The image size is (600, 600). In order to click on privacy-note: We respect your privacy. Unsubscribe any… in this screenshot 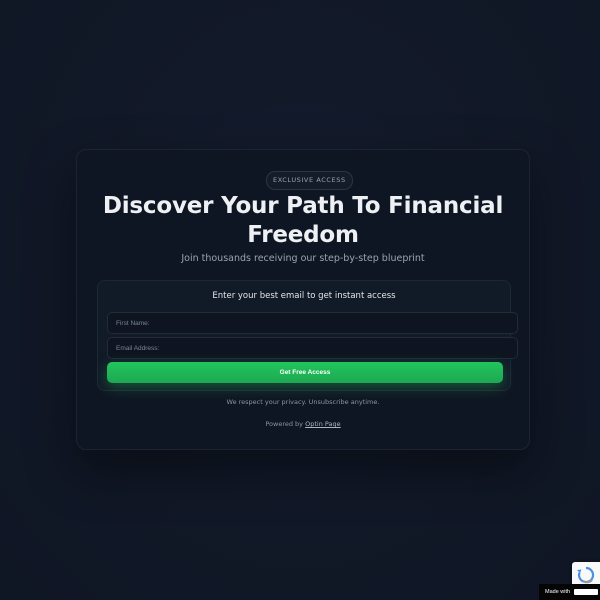, I will do `click(303, 402)`.